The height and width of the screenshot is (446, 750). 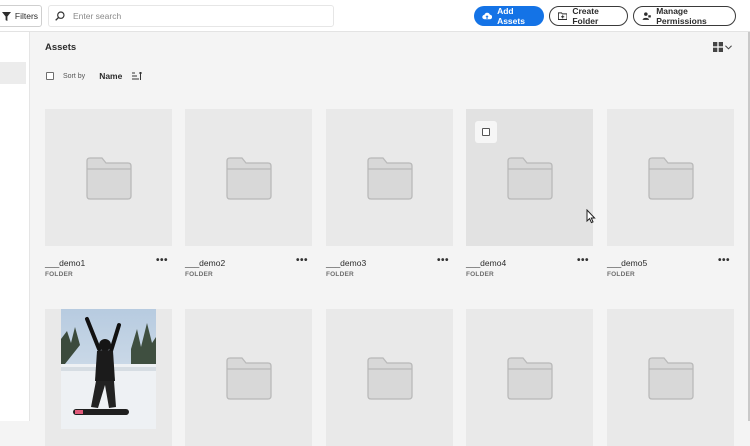 I want to click on sort-ascending-icon, so click(x=137, y=76).